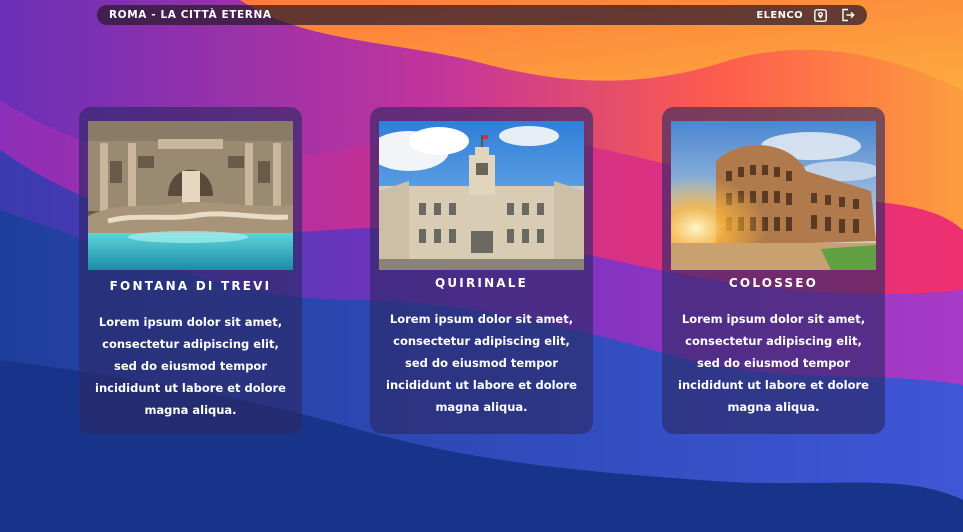 Image resolution: width=963 pixels, height=532 pixels. What do you see at coordinates (481, 283) in the screenshot?
I see `card-title: QUIRINALE` at bounding box center [481, 283].